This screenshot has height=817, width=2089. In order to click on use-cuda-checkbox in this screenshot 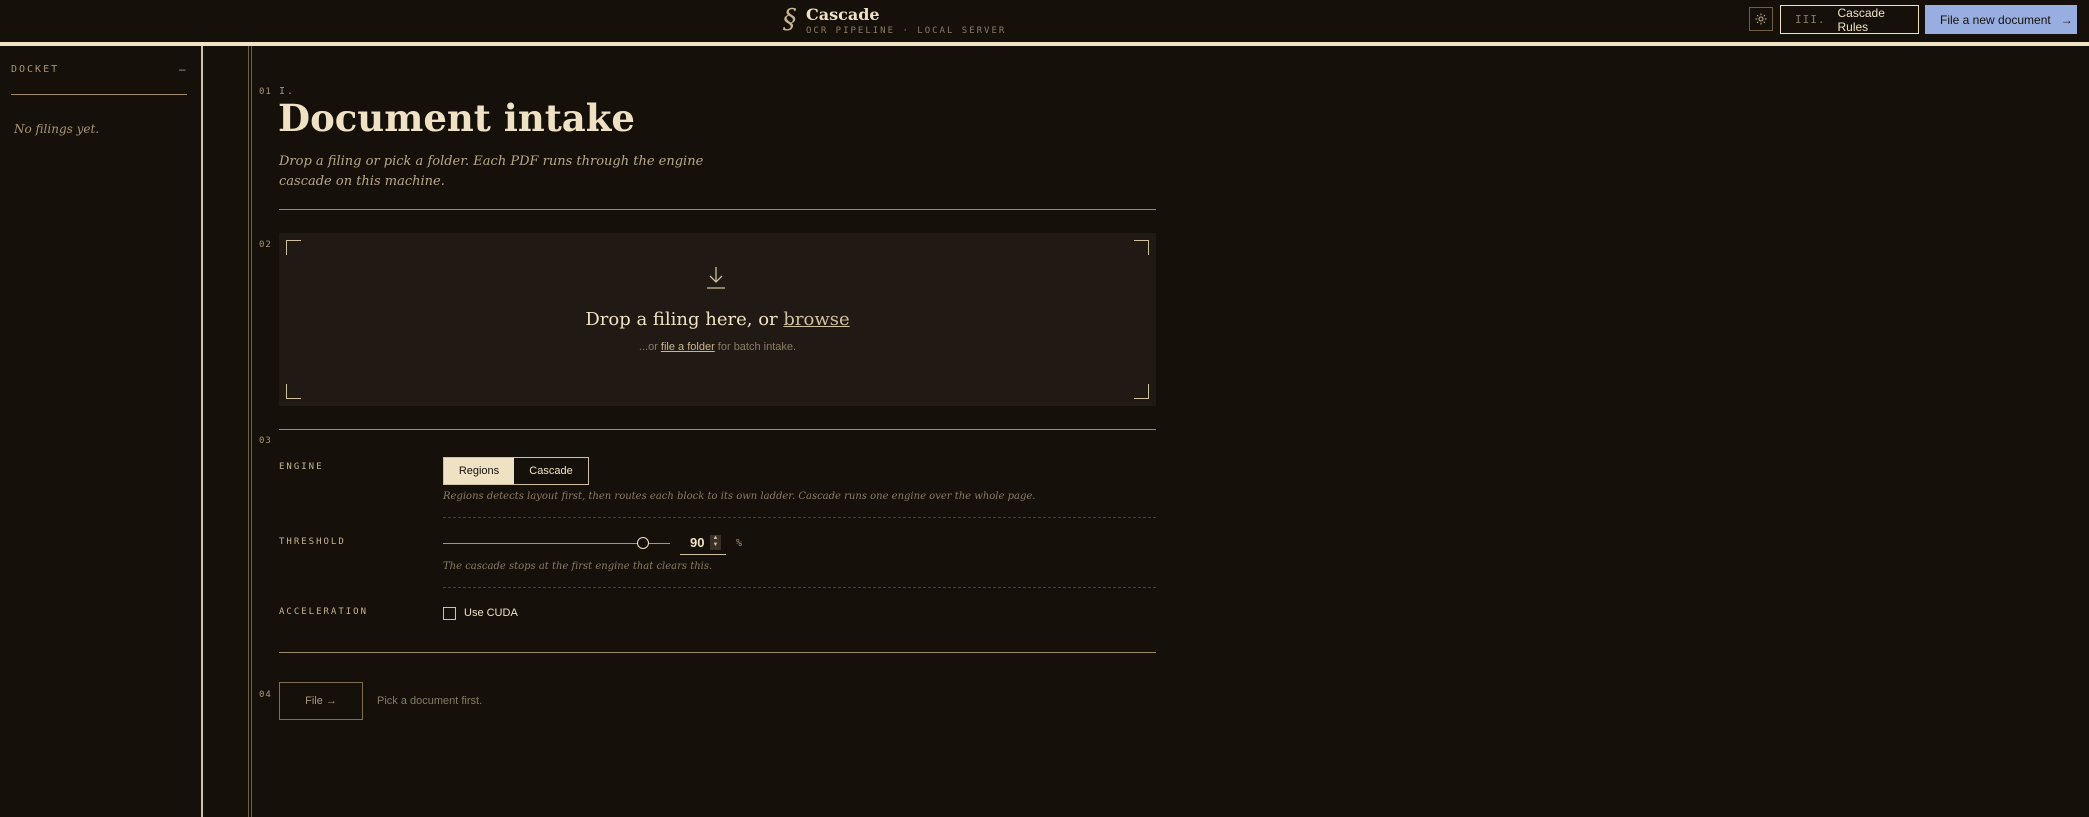, I will do `click(449, 613)`.